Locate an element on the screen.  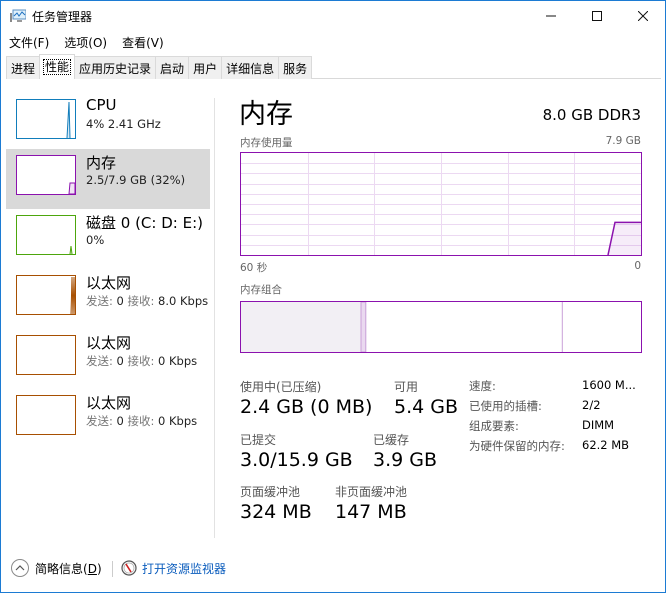
tab-startup: 启动 is located at coordinates (172, 67).